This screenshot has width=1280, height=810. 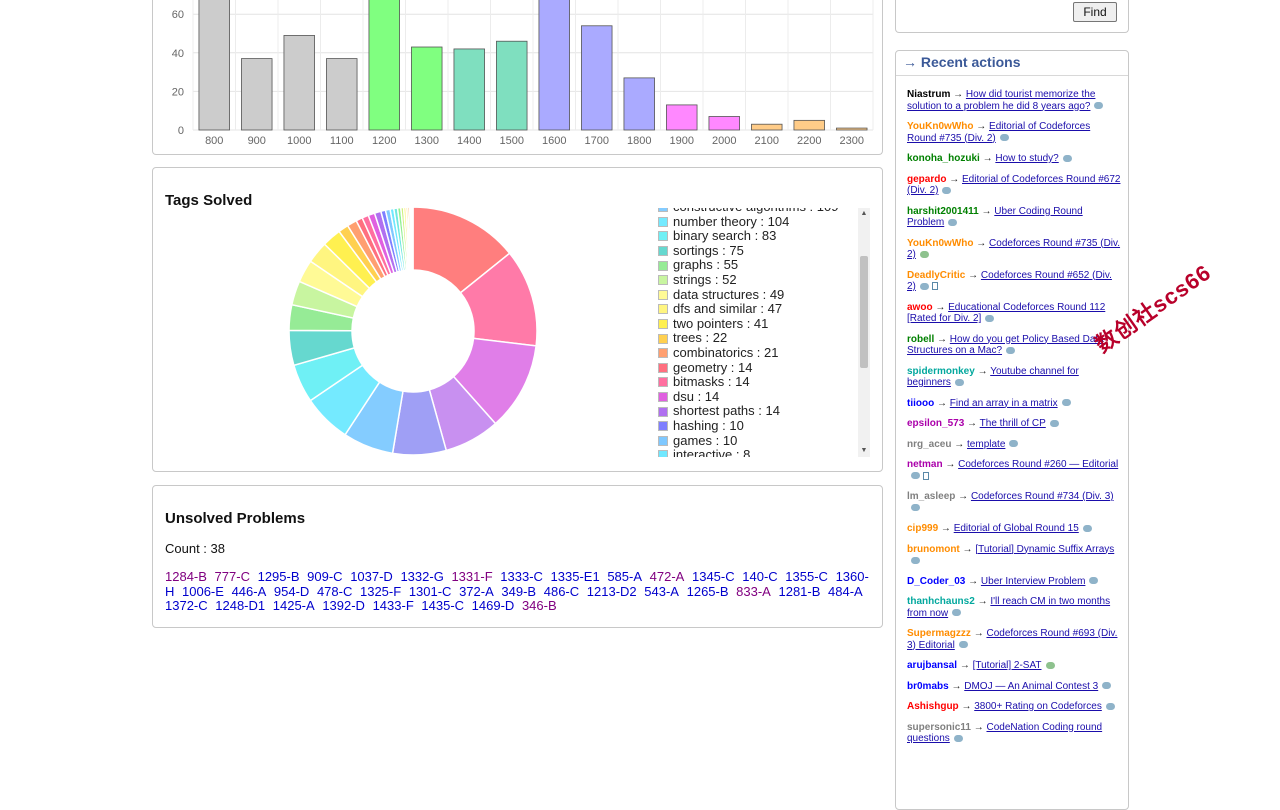 What do you see at coordinates (943, 158) in the screenshot?
I see `recent-action-user: konoha_hozuki` at bounding box center [943, 158].